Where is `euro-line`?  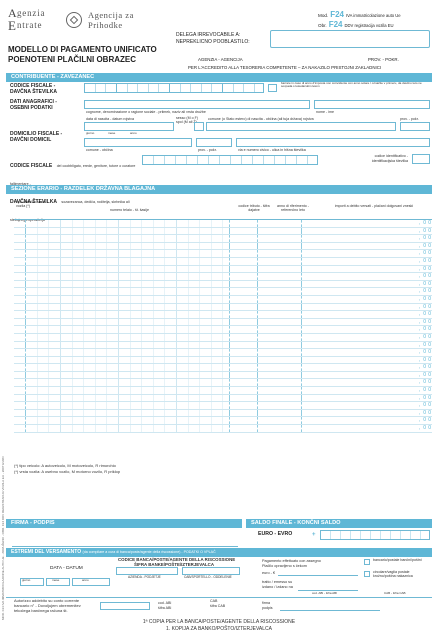 euro-line is located at coordinates (318, 575).